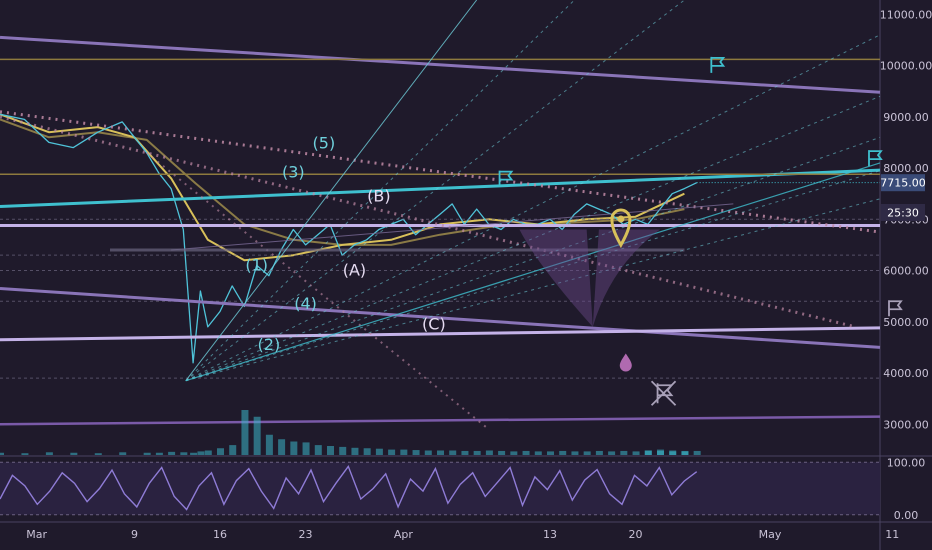 The width and height of the screenshot is (932, 550). I want to click on time-tick-label: 9, so click(134, 534).